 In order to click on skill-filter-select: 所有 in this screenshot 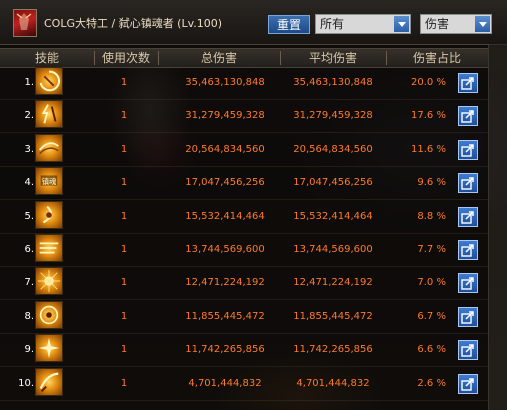, I will do `click(363, 24)`.